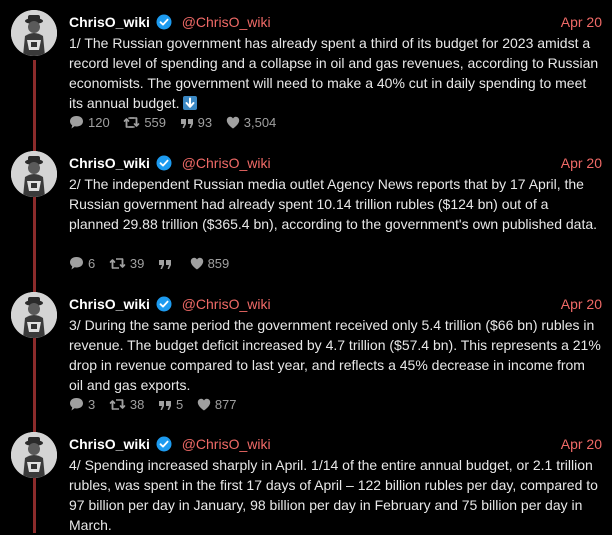 Image resolution: width=612 pixels, height=535 pixels. I want to click on retweet-button: 38, so click(126, 405).